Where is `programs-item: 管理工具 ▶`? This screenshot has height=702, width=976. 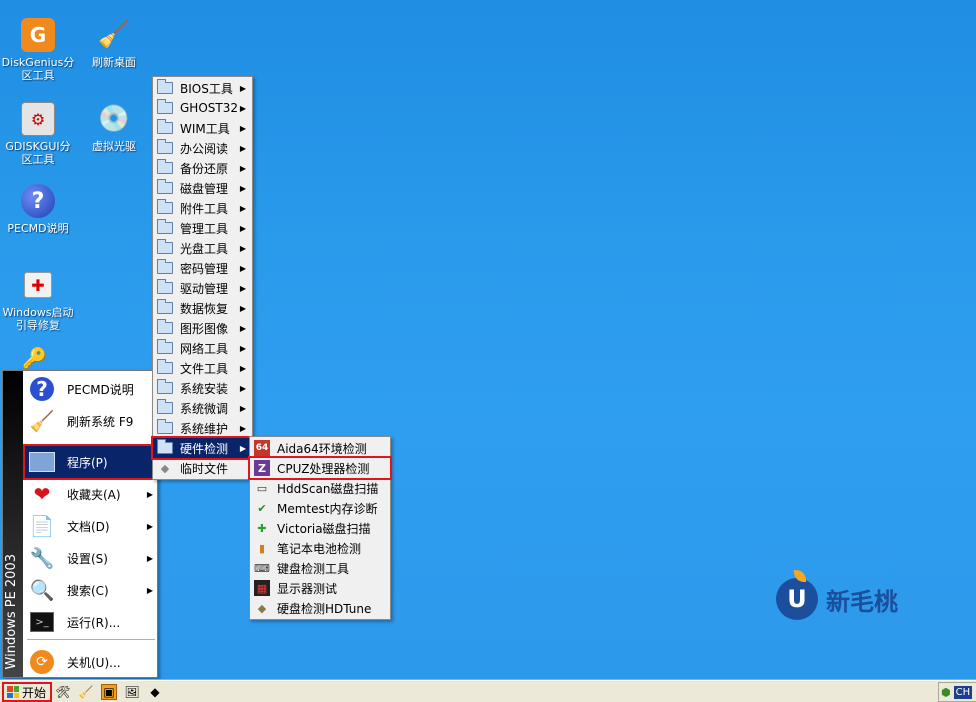 programs-item: 管理工具 ▶ is located at coordinates (202, 228).